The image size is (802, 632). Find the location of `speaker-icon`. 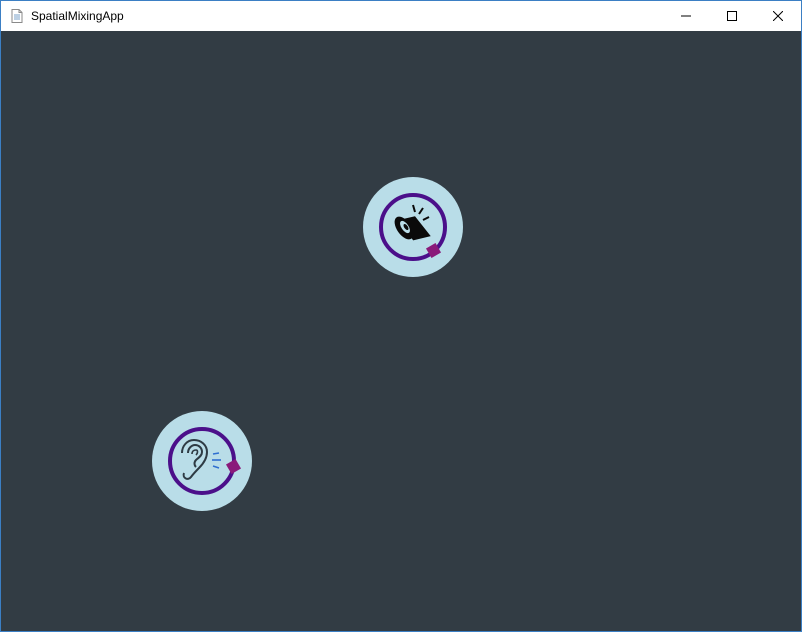

speaker-icon is located at coordinates (412, 222).